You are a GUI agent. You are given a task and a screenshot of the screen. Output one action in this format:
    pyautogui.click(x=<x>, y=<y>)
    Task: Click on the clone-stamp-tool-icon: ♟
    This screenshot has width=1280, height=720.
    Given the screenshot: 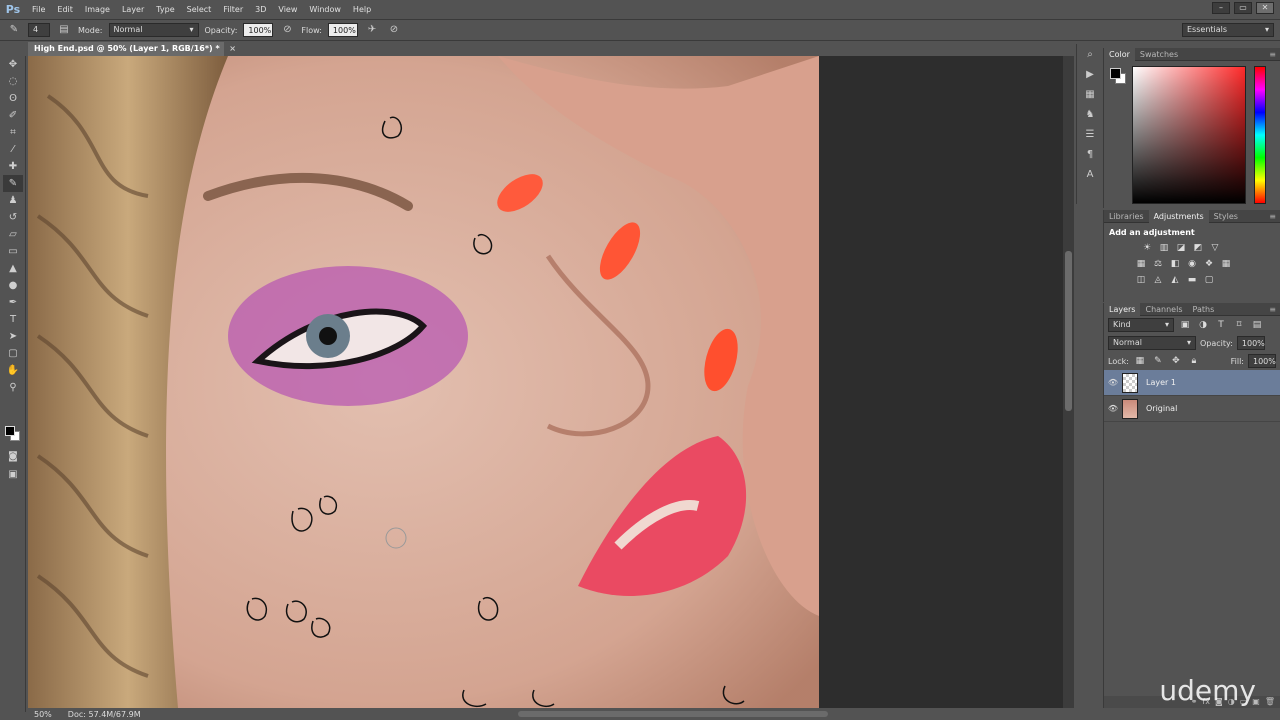 What is the action you would take?
    pyautogui.click(x=13, y=200)
    